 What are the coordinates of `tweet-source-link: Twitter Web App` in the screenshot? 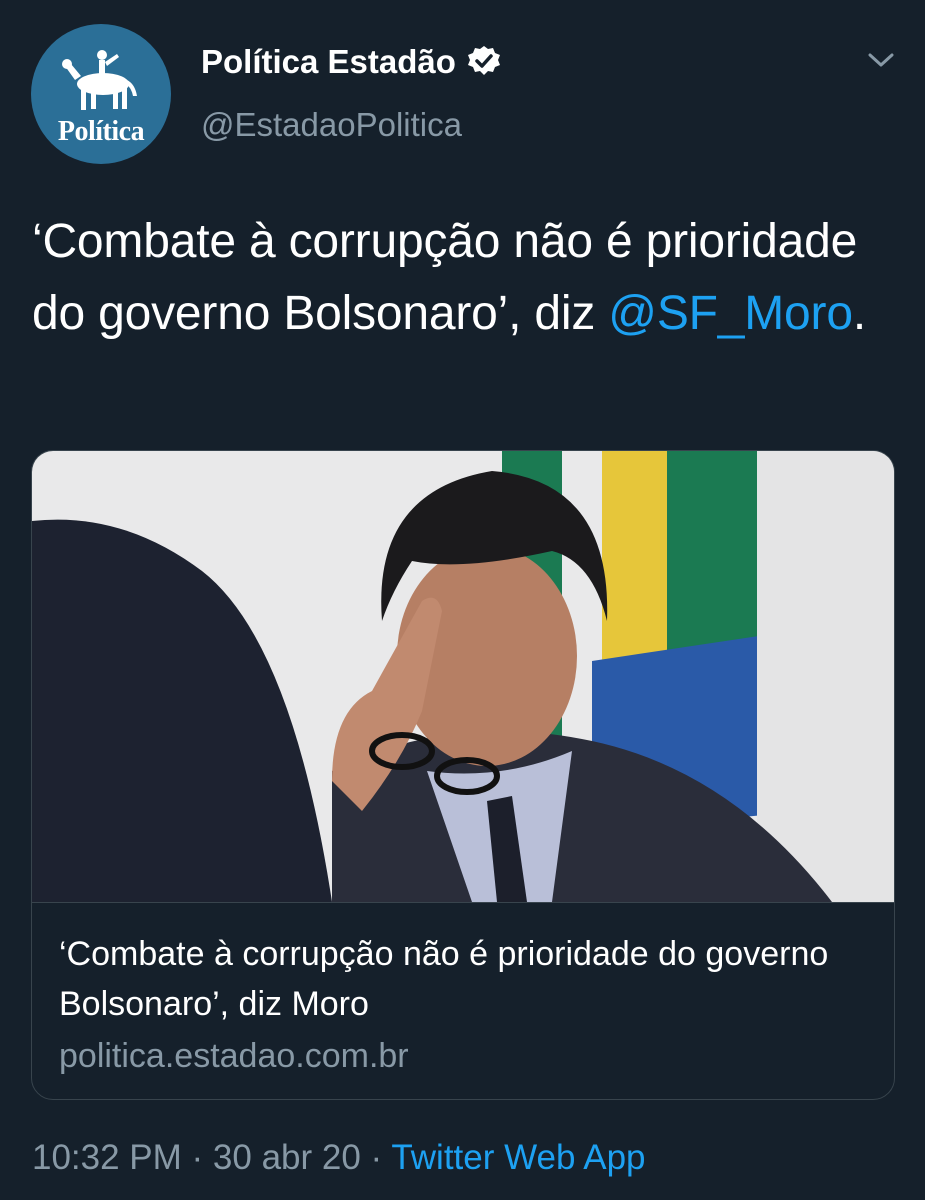 It's located at (518, 1157).